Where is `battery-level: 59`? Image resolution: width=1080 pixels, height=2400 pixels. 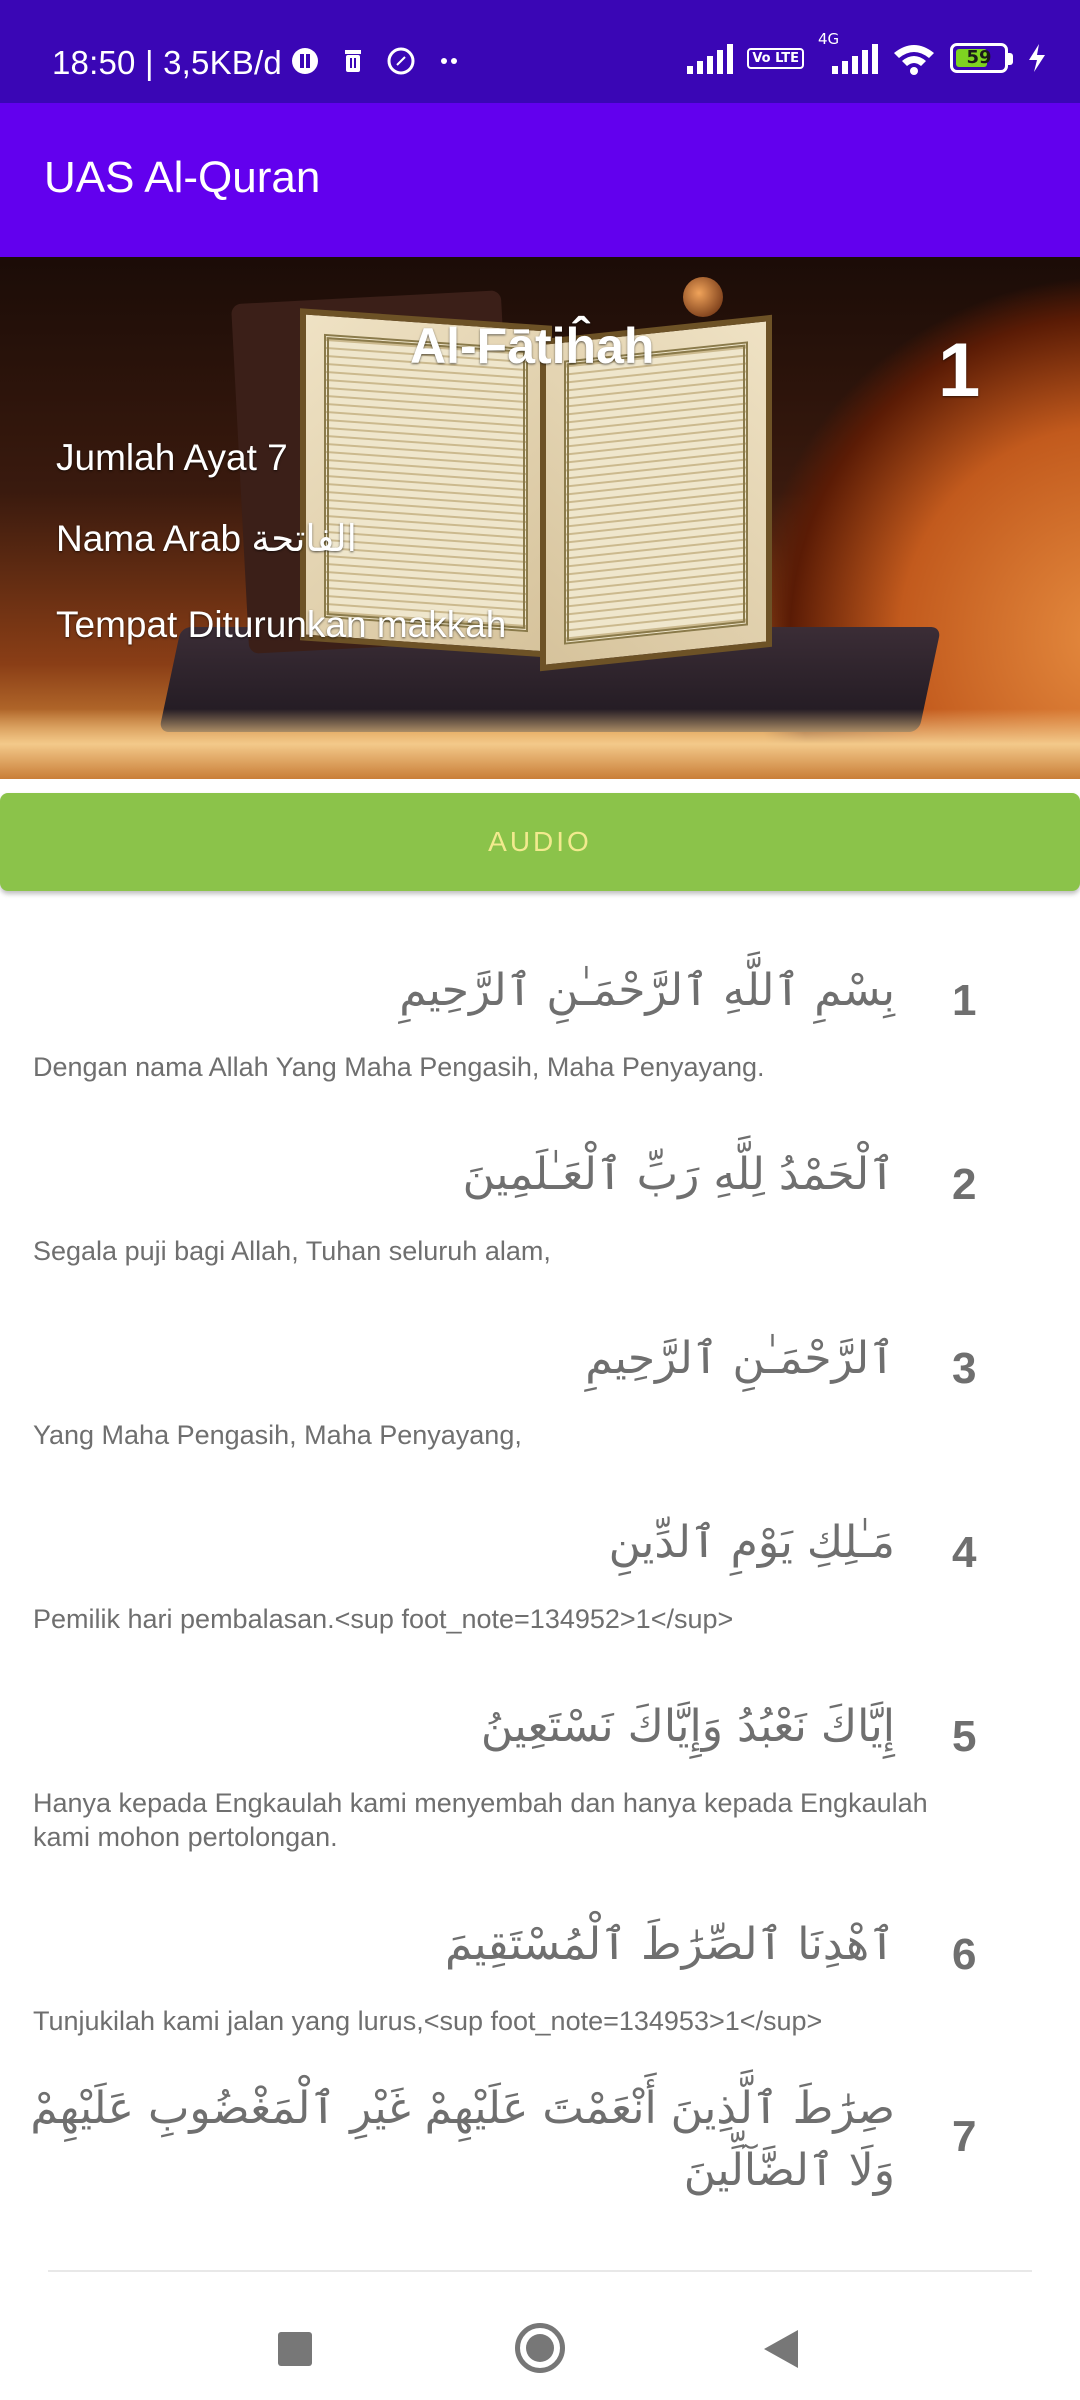
battery-level: 59 is located at coordinates (979, 57).